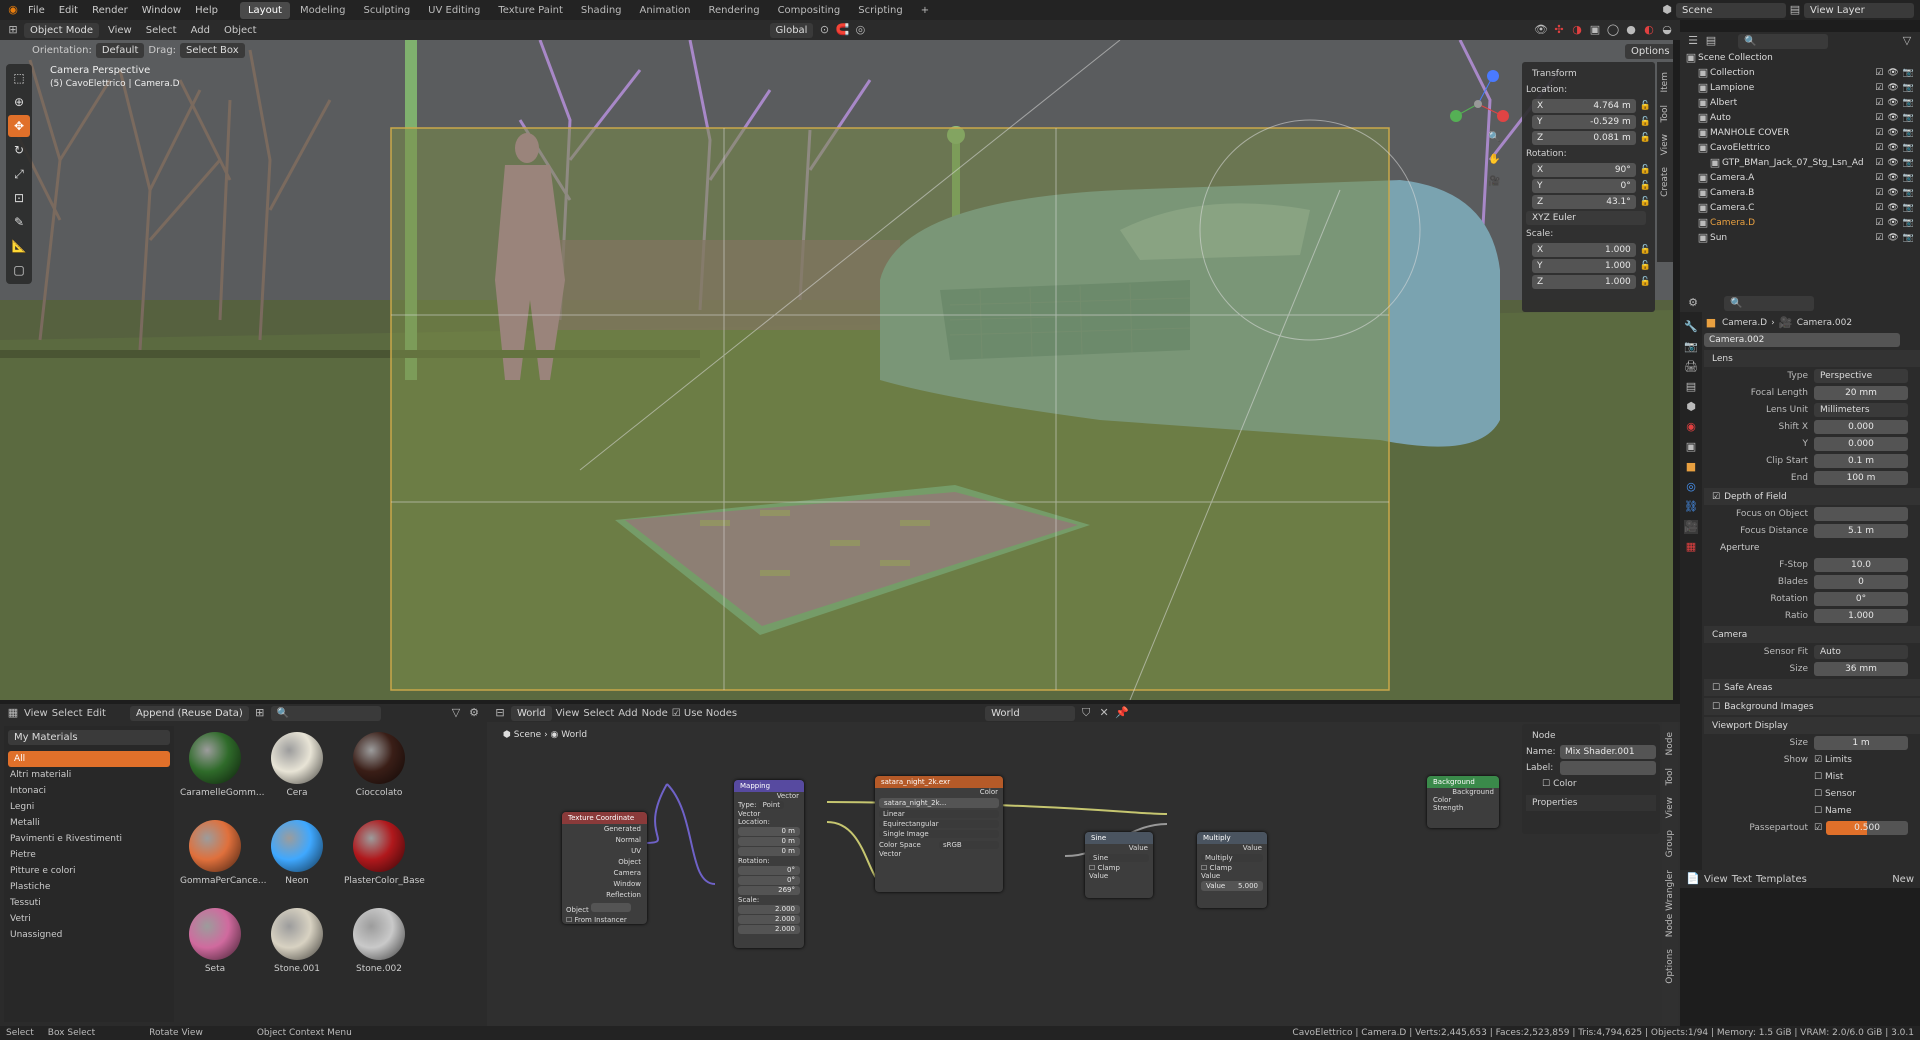  What do you see at coordinates (1812, 725) in the screenshot?
I see `viewport-display-section: Viewport Display` at bounding box center [1812, 725].